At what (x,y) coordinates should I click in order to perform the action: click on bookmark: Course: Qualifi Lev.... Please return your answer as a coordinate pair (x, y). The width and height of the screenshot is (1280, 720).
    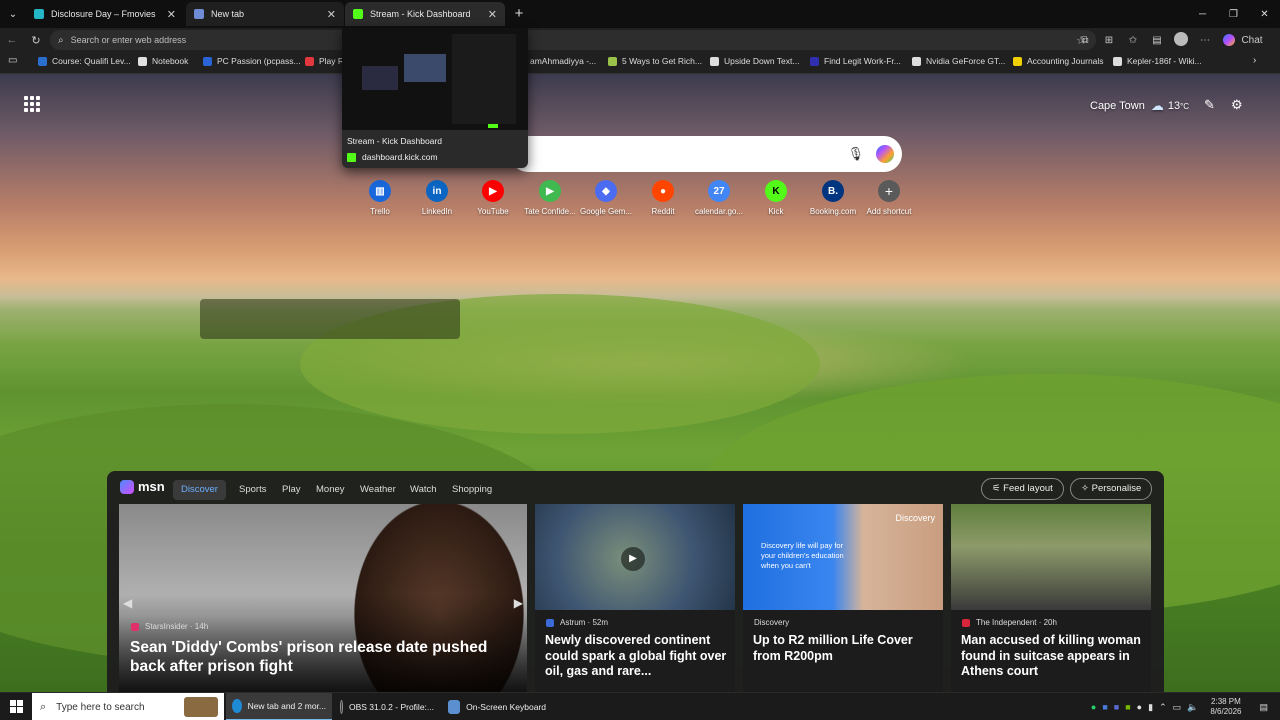
    Looking at the image, I should click on (84, 61).